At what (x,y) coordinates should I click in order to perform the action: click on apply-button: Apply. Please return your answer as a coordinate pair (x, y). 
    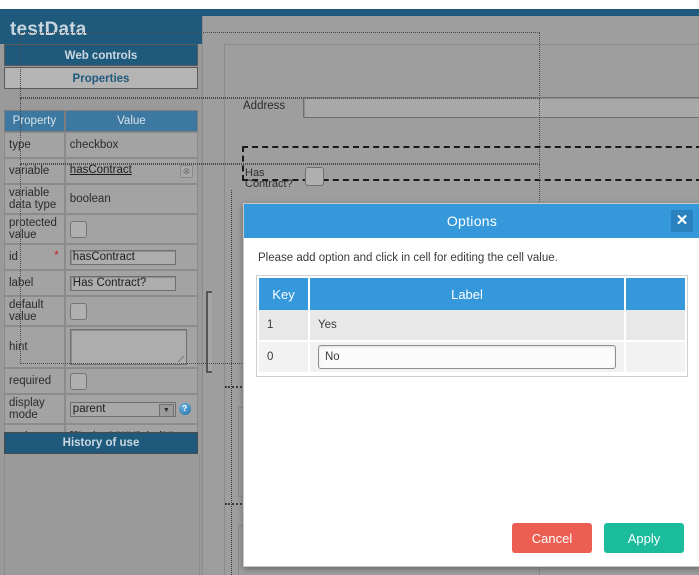
    Looking at the image, I should click on (644, 538).